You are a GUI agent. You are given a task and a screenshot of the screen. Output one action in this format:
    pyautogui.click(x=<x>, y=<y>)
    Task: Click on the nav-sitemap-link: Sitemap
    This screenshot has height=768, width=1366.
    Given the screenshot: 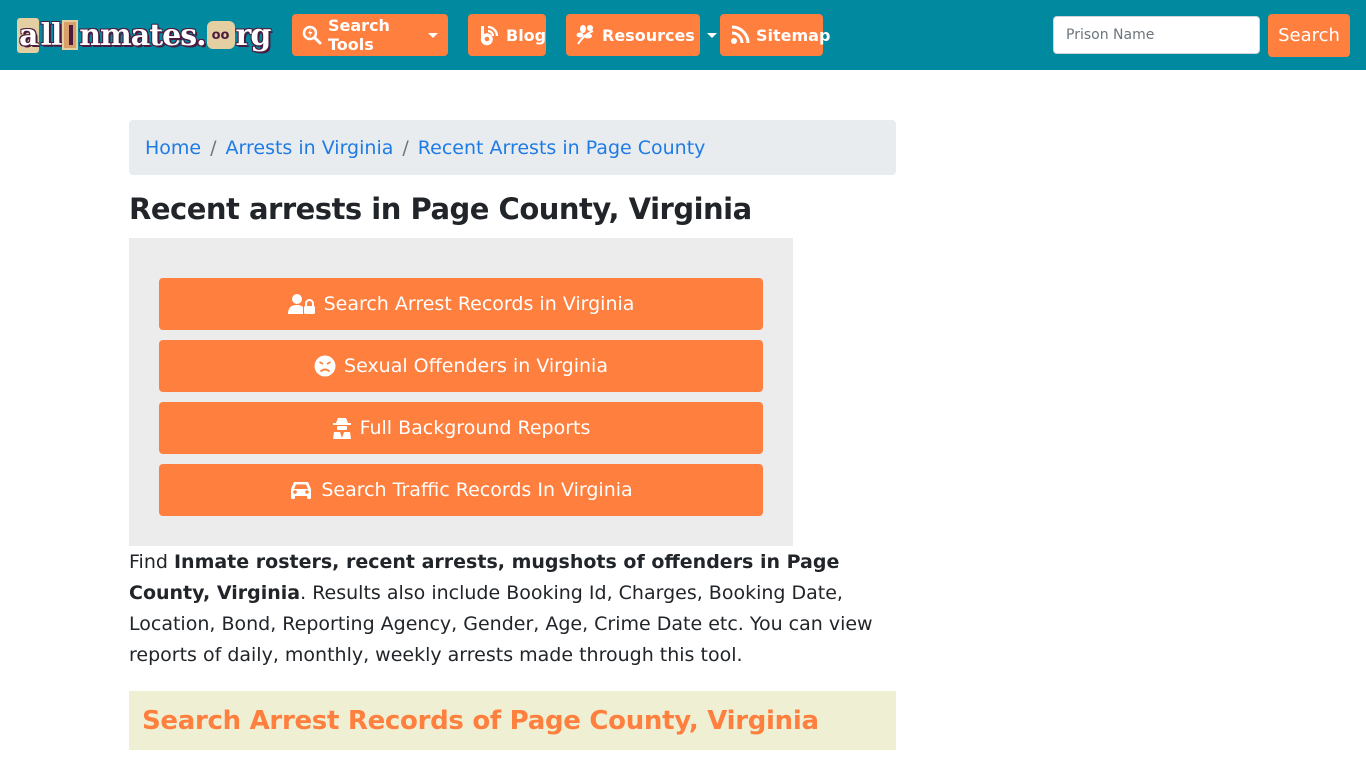 What is the action you would take?
    pyautogui.click(x=775, y=35)
    